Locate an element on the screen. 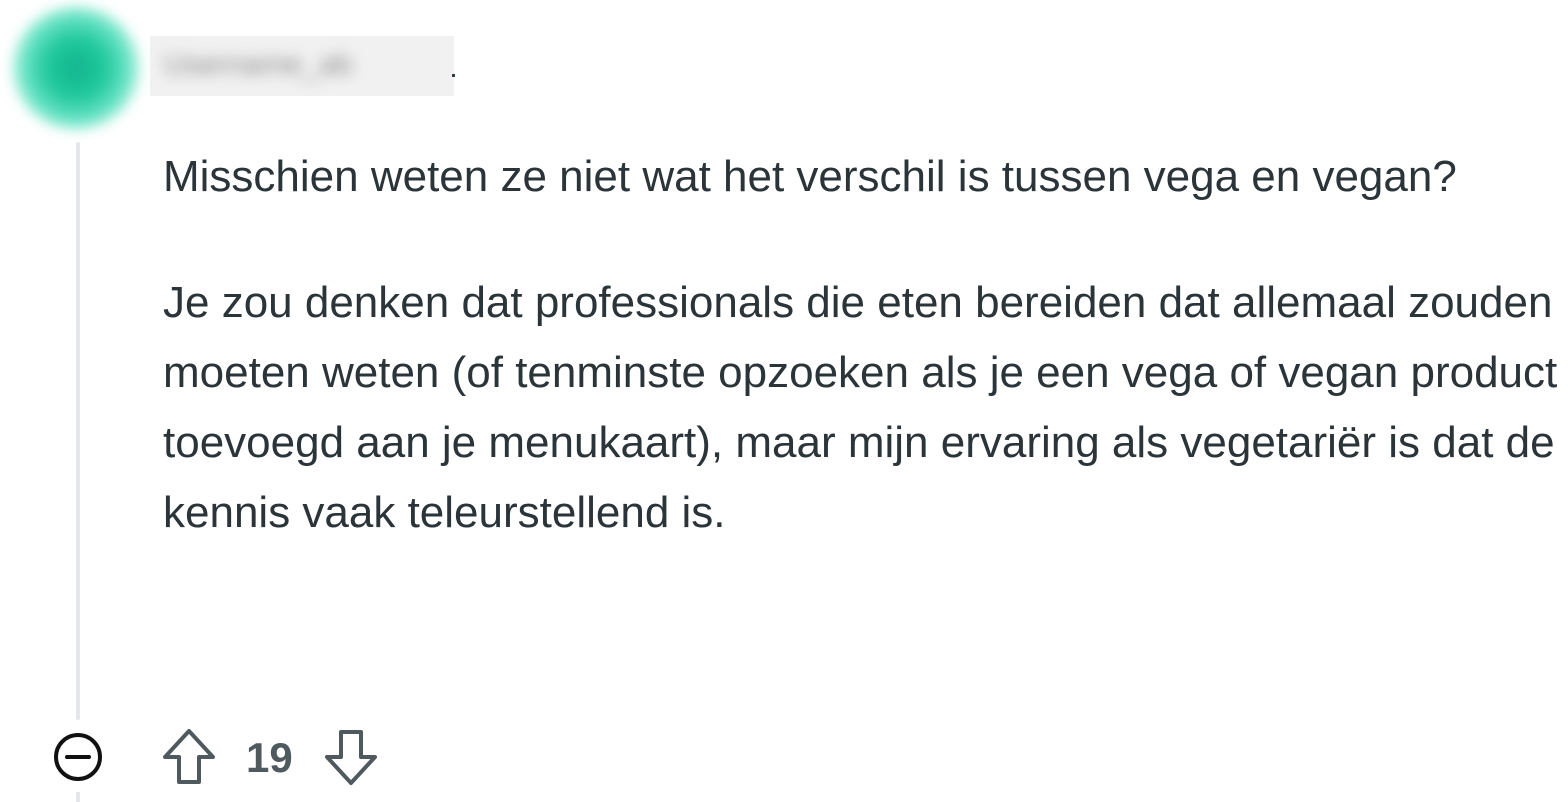  vote-score: 19 is located at coordinates (269, 757).